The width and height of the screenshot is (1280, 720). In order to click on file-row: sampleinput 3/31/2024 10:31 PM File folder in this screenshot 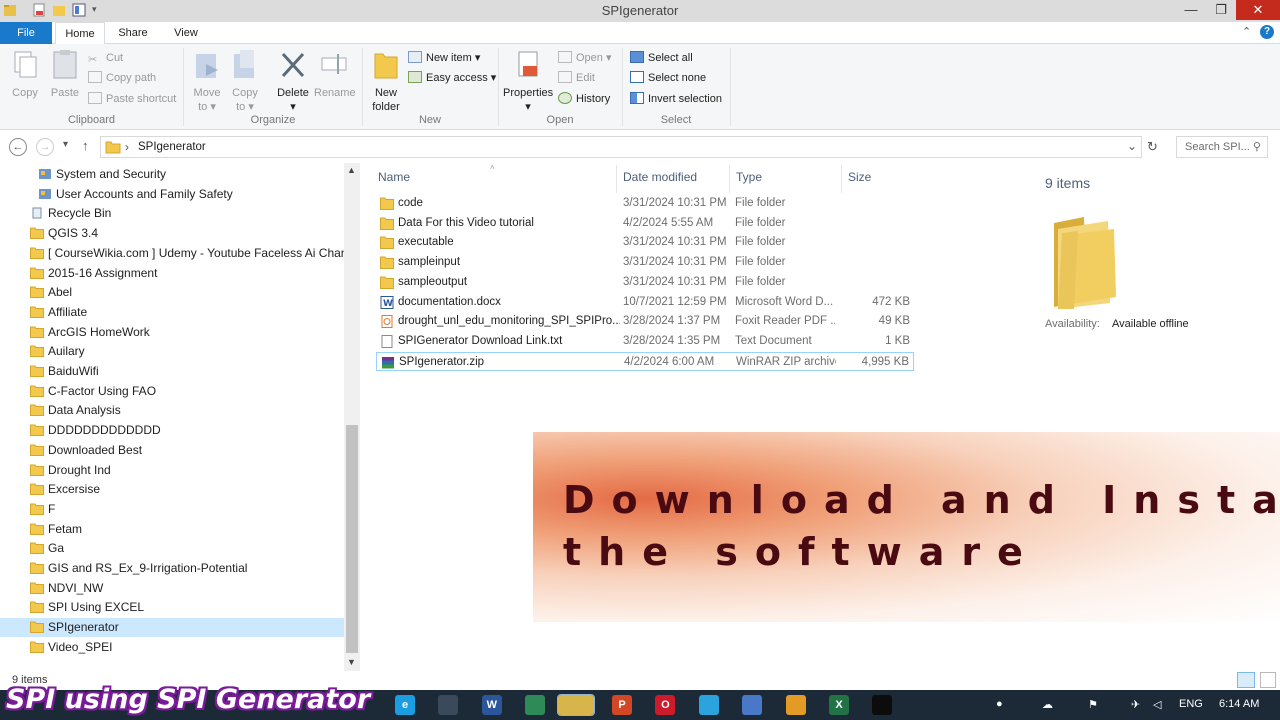, I will do `click(645, 262)`.